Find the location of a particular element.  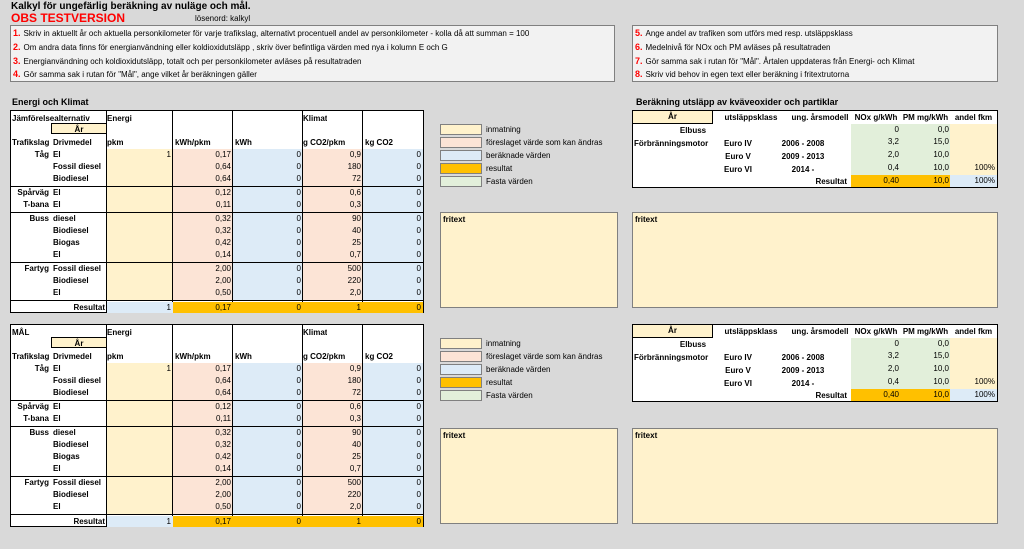

fritext-energy-baseline: fritext is located at coordinates (529, 260).